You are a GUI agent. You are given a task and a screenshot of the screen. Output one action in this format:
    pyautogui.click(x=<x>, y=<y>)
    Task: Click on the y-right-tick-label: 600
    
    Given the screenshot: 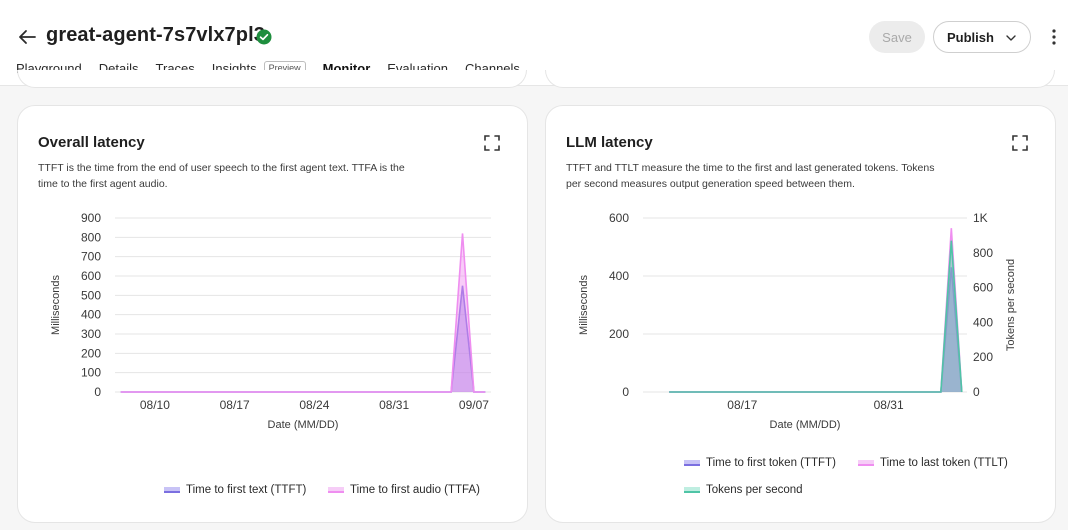 What is the action you would take?
    pyautogui.click(x=983, y=288)
    